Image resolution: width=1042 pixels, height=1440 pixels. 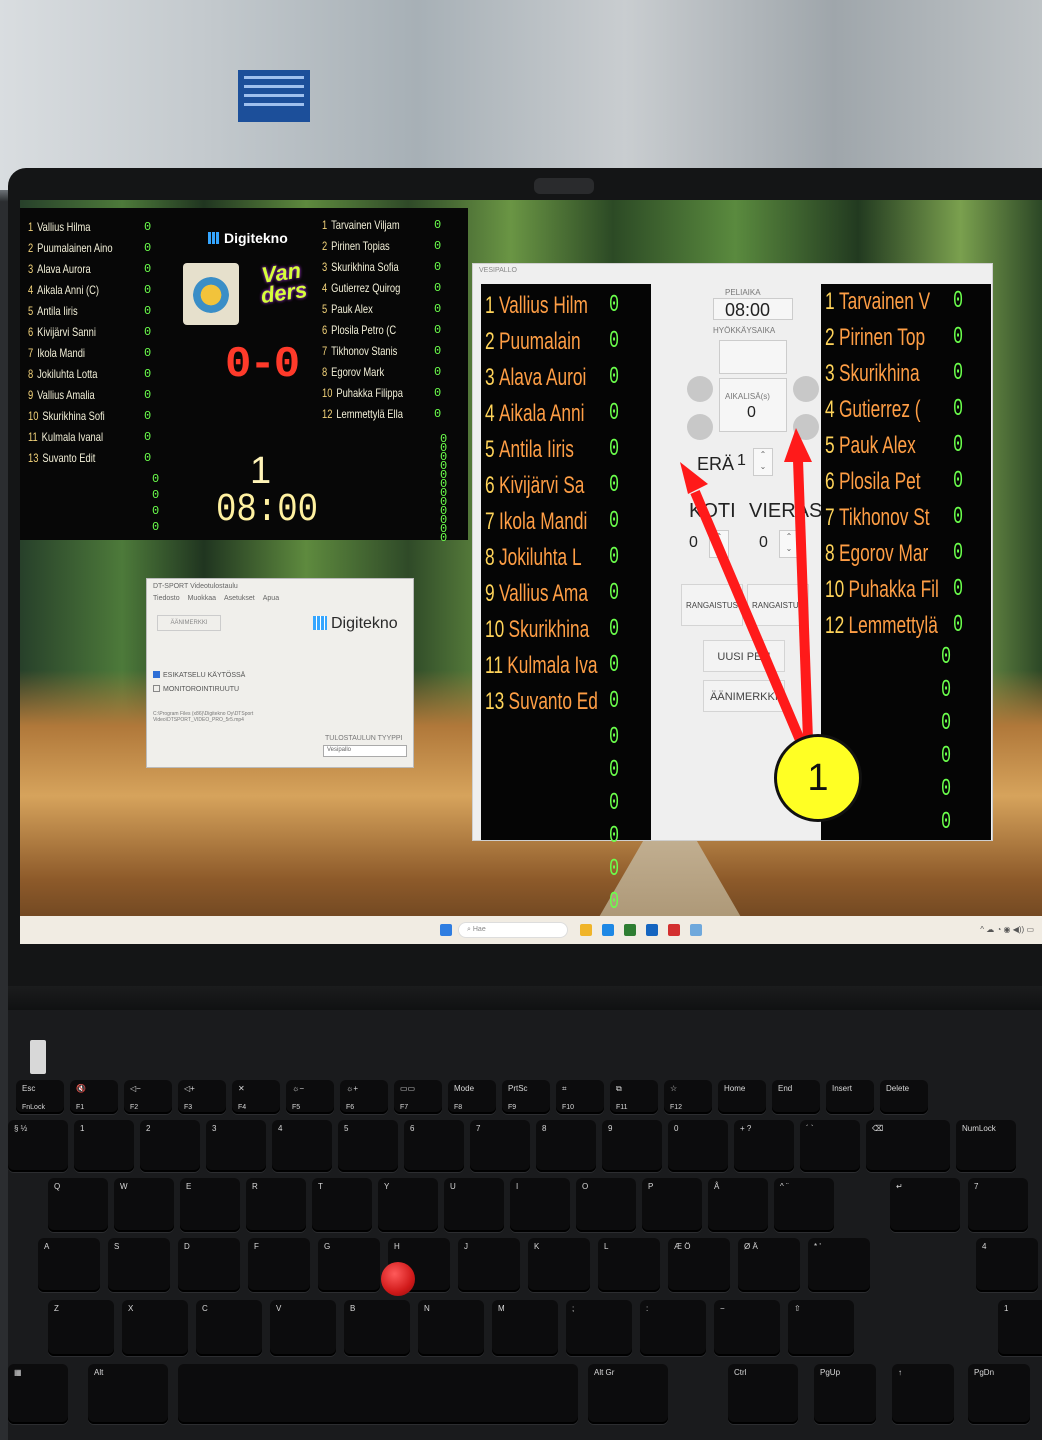 What do you see at coordinates (839, 1265) in the screenshot?
I see `letter-key: * '` at bounding box center [839, 1265].